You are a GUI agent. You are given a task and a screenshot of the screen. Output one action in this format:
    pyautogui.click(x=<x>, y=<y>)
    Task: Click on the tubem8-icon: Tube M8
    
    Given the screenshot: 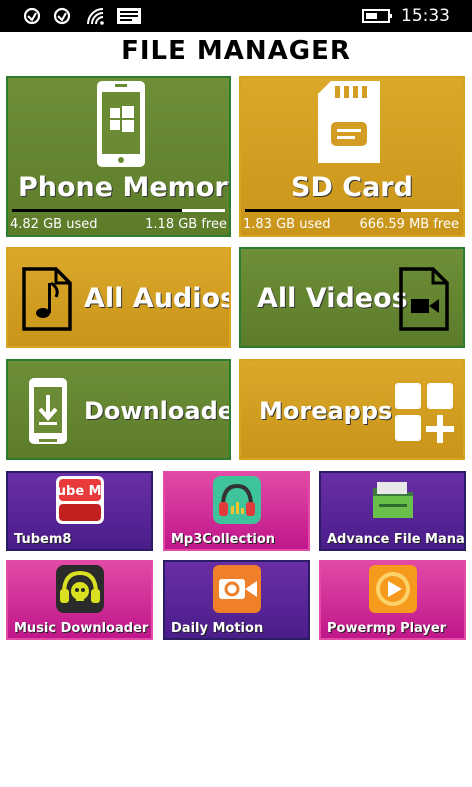 What is the action you would take?
    pyautogui.click(x=79, y=500)
    